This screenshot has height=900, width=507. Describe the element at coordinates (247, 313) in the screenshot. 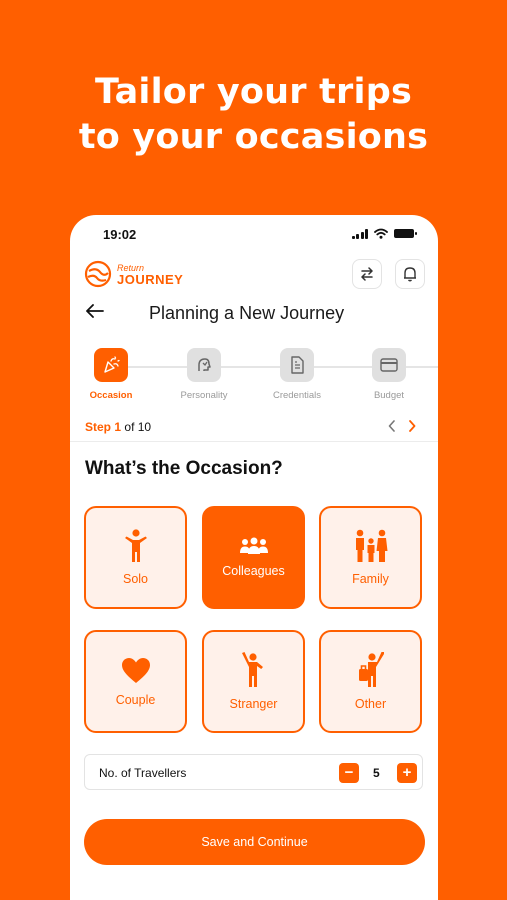

I see `page-title: Planning a New Journey` at that location.